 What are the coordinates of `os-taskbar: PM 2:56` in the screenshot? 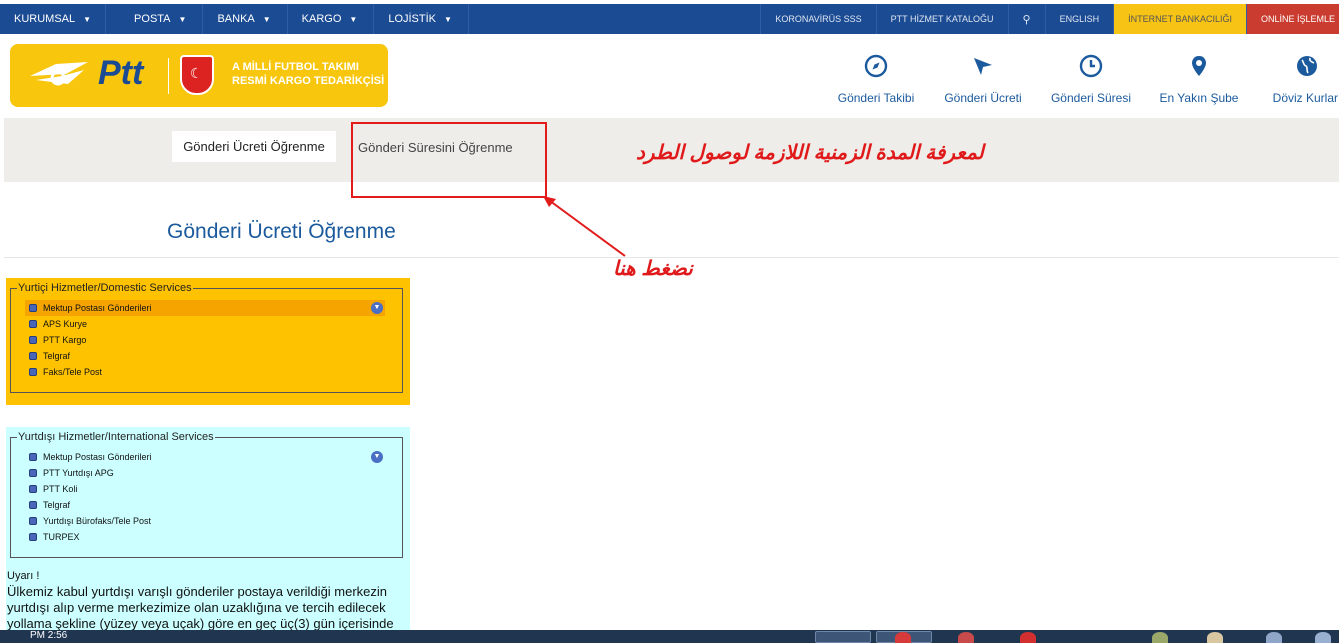 It's located at (669, 636).